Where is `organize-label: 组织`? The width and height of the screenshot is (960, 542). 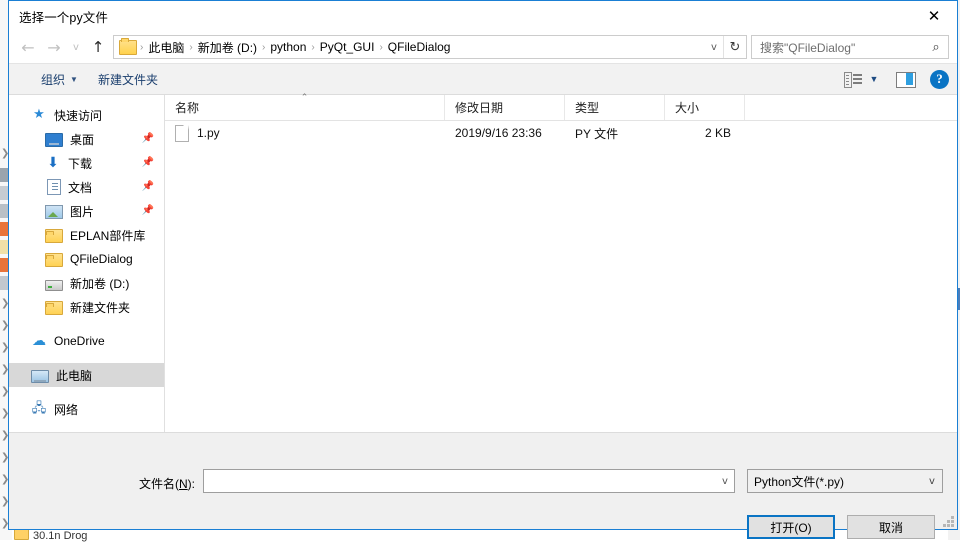
organize-label: 组织 is located at coordinates (53, 79).